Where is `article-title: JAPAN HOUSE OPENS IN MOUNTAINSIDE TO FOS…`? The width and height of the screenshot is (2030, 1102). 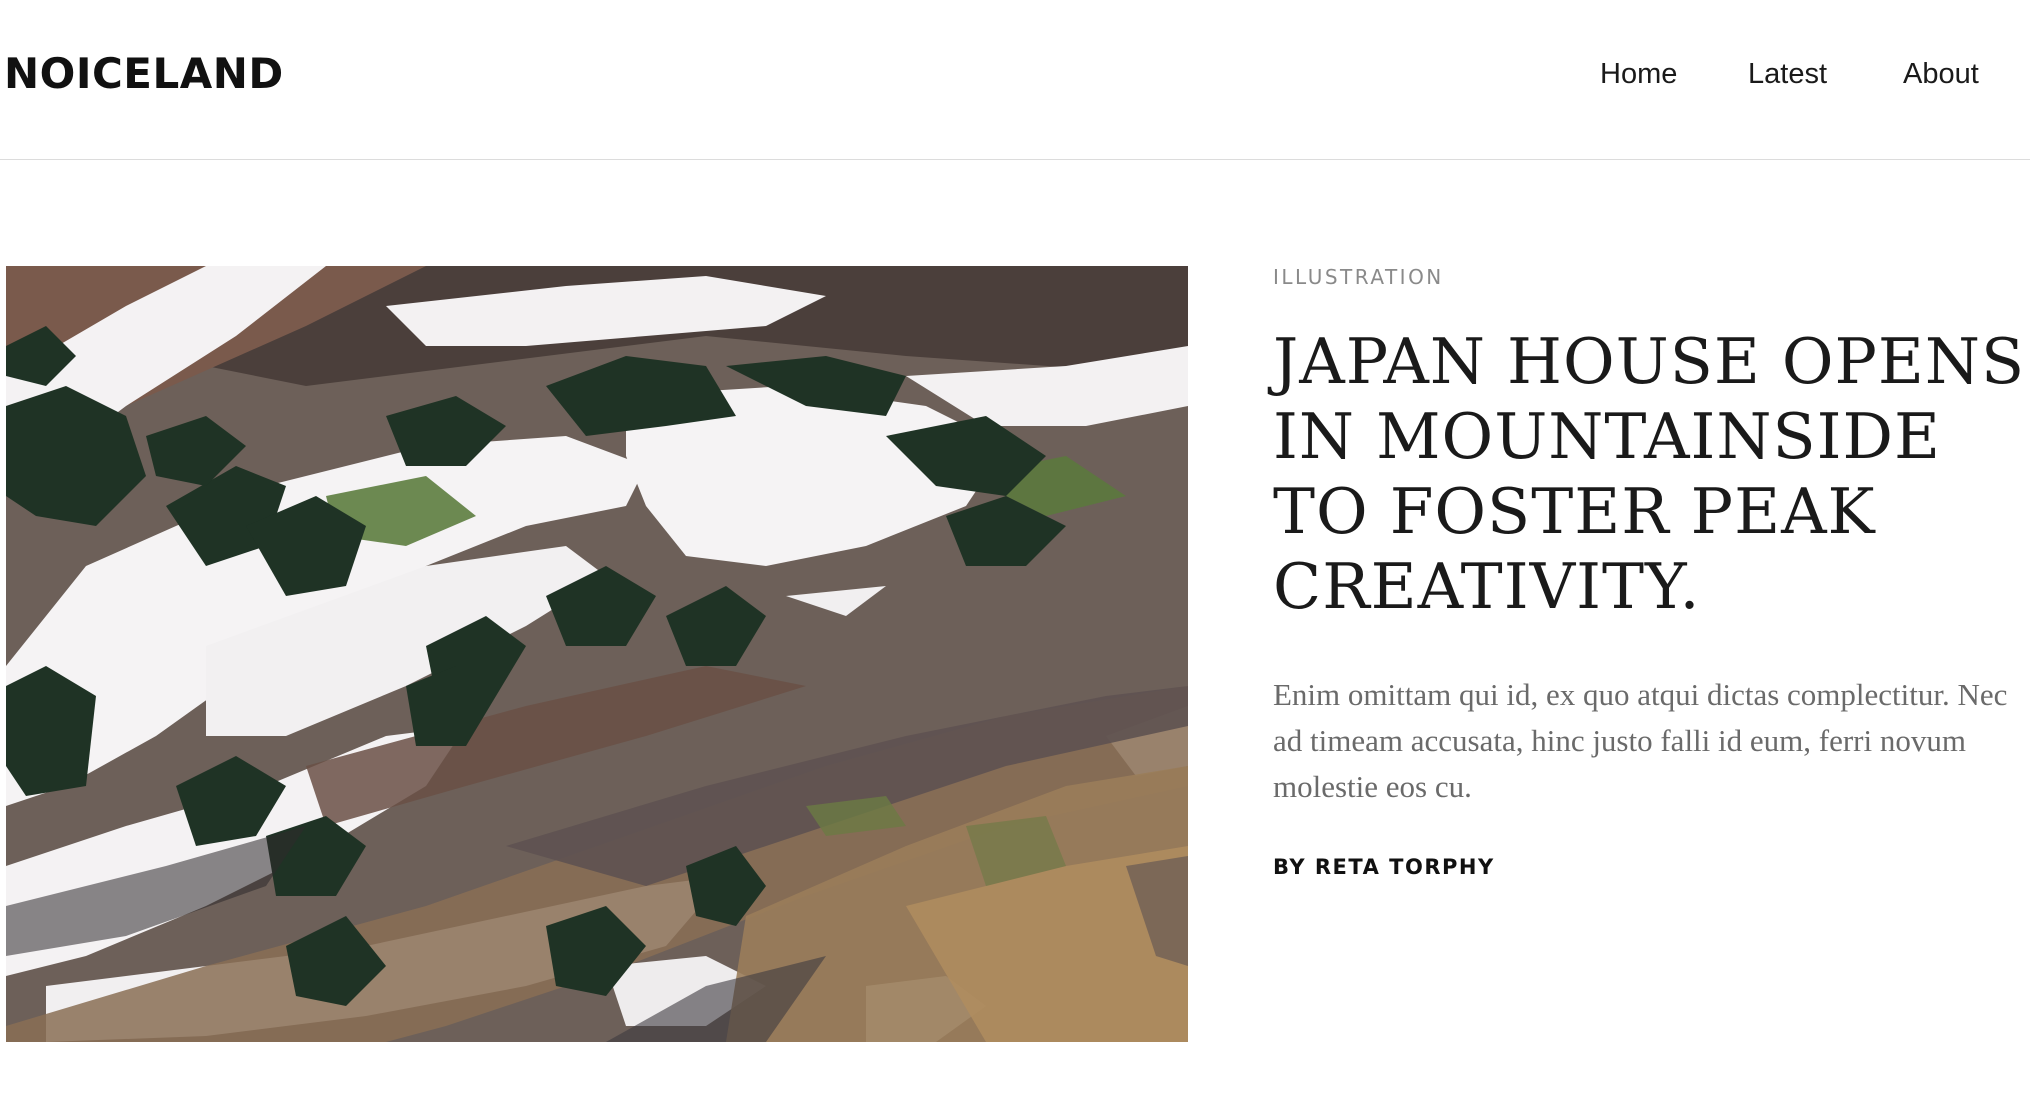 article-title: JAPAN HOUSE OPENS IN MOUNTAINSIDE TO FOS… is located at coordinates (1651, 474).